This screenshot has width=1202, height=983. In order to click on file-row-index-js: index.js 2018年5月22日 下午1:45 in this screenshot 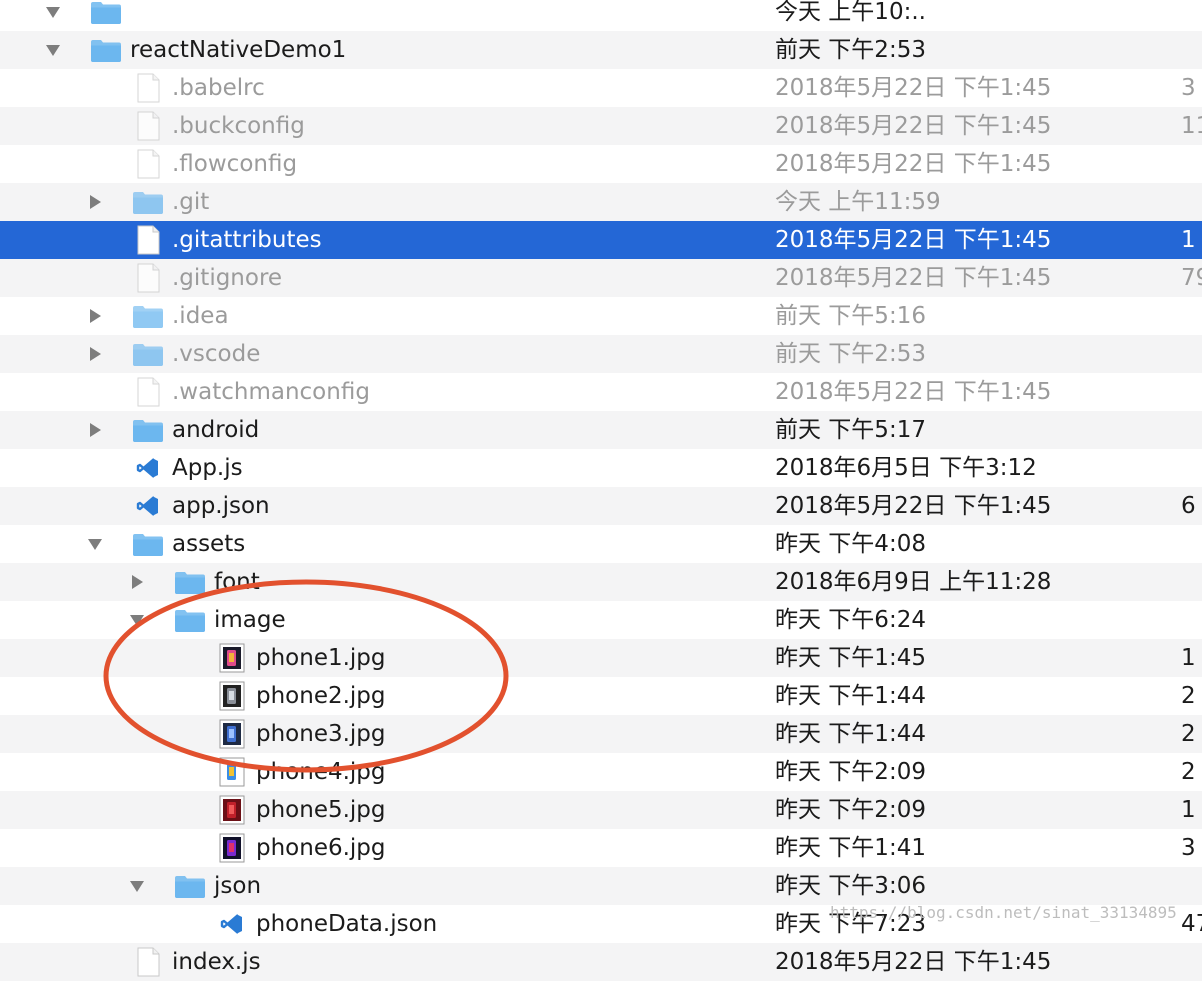, I will do `click(601, 962)`.